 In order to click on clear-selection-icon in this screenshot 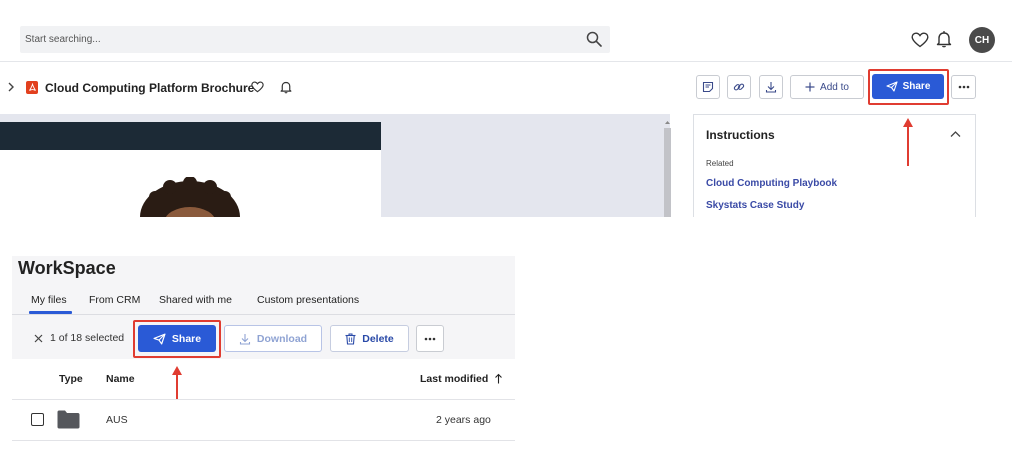, I will do `click(38, 338)`.